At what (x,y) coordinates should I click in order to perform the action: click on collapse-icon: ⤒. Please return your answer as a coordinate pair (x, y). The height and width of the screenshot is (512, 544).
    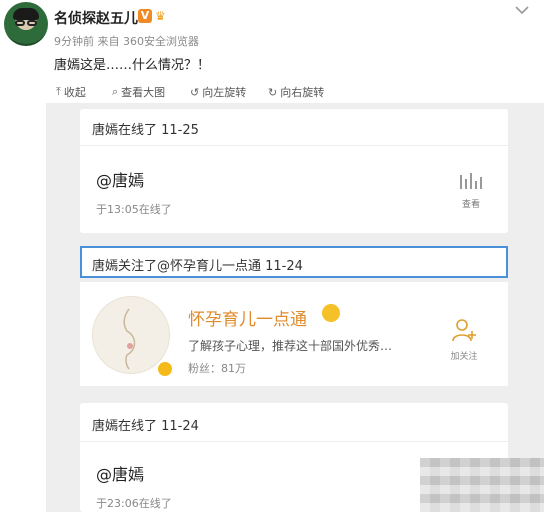
    Looking at the image, I should click on (58, 91).